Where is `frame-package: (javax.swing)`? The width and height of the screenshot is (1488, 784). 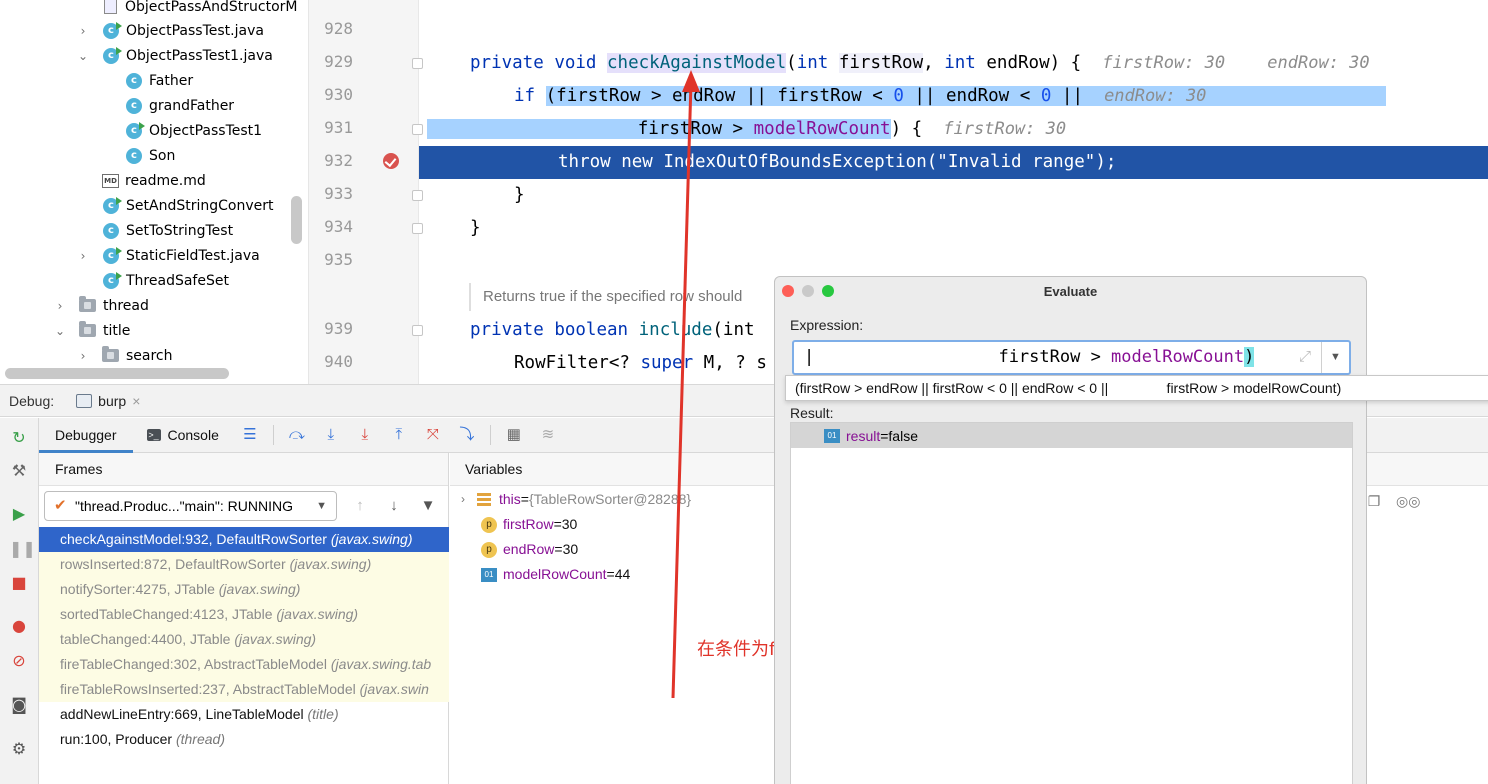
frame-package: (javax.swing) is located at coordinates (259, 589).